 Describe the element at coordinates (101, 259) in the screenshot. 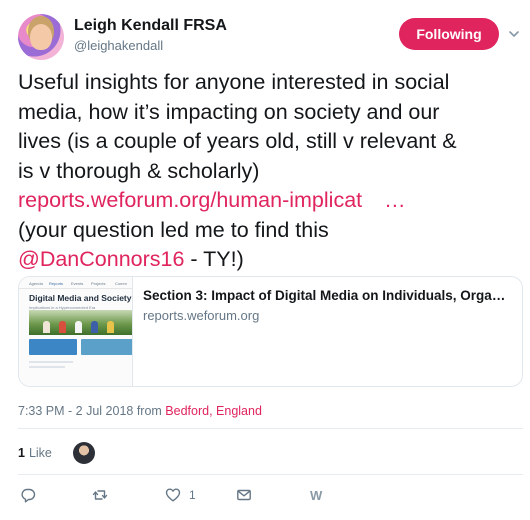

I see `mention-link: @DanConnors16` at that location.